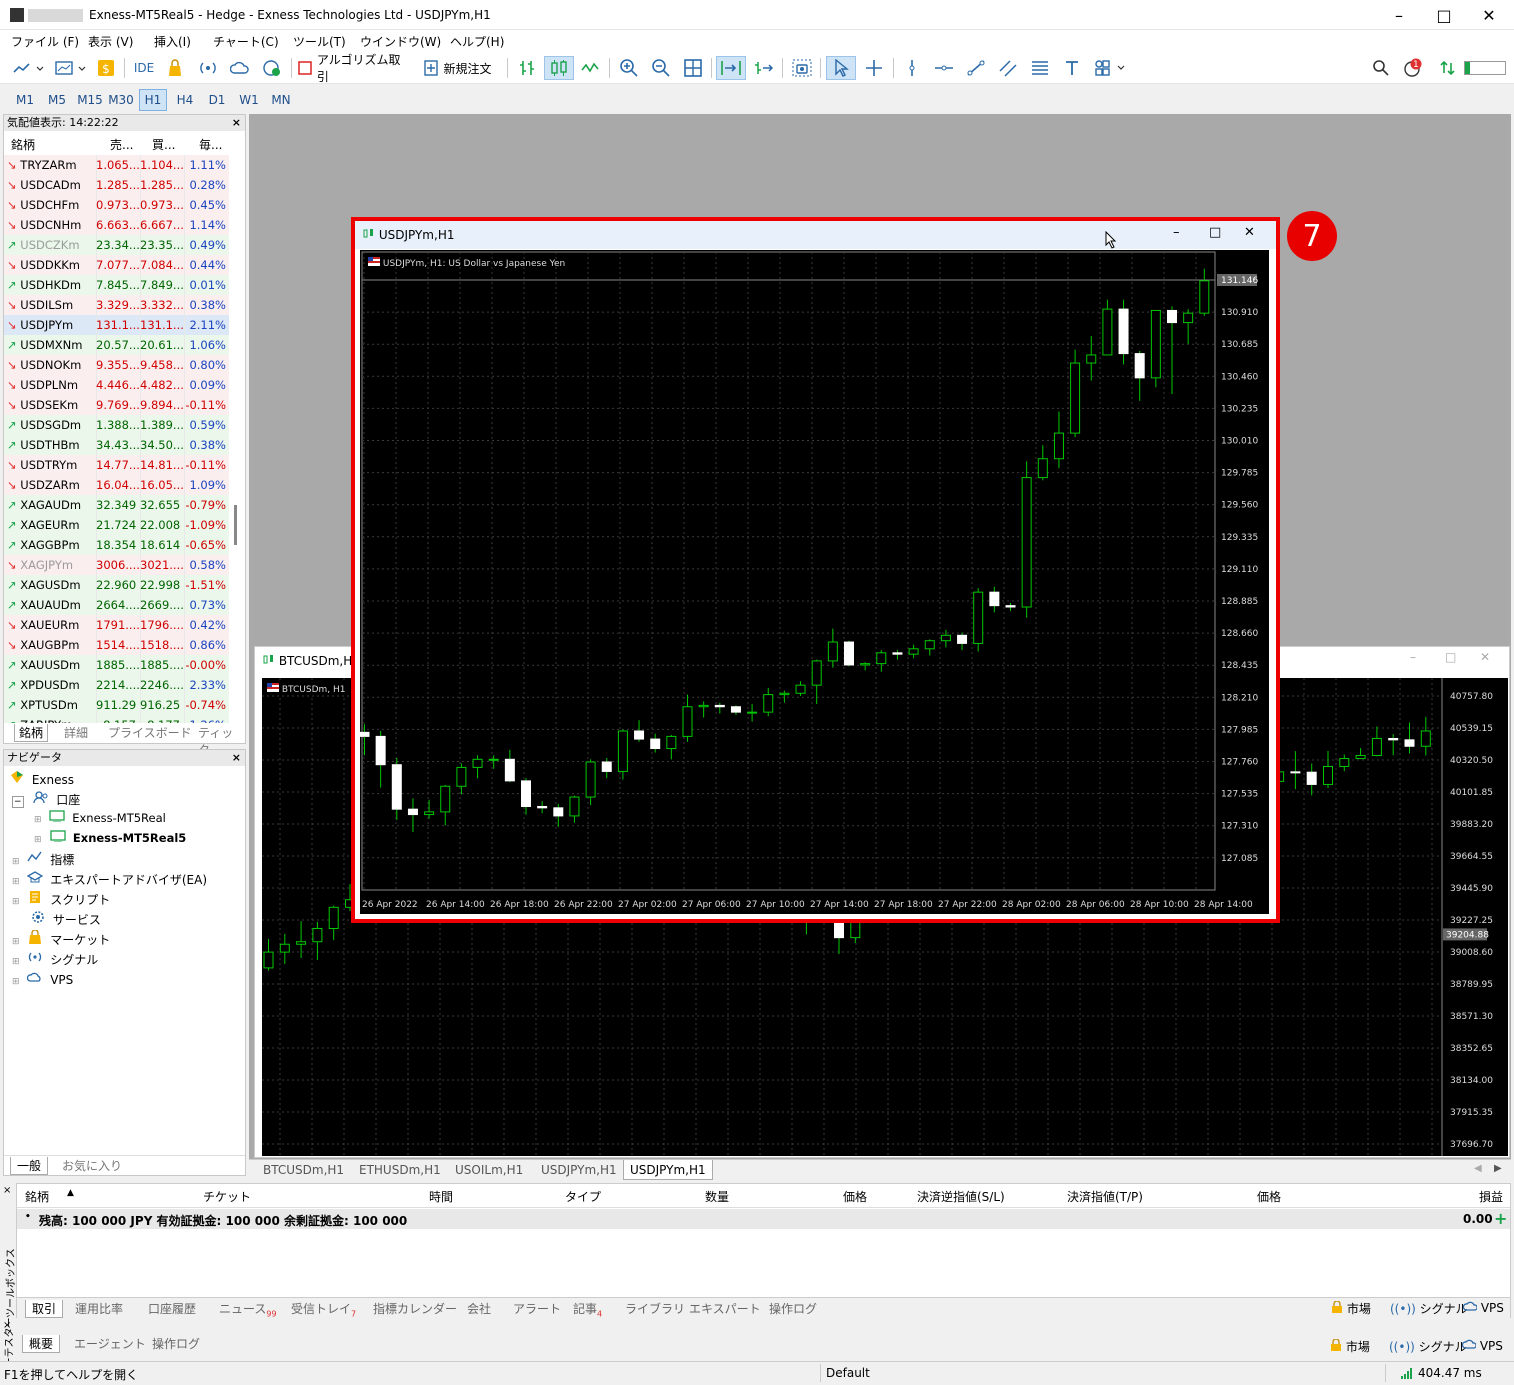 Image resolution: width=1514 pixels, height=1385 pixels. Describe the element at coordinates (116, 225) in the screenshot. I see `market-watch-row: ↘ USDCNHm 6.663... 6.667... 1.14%` at that location.